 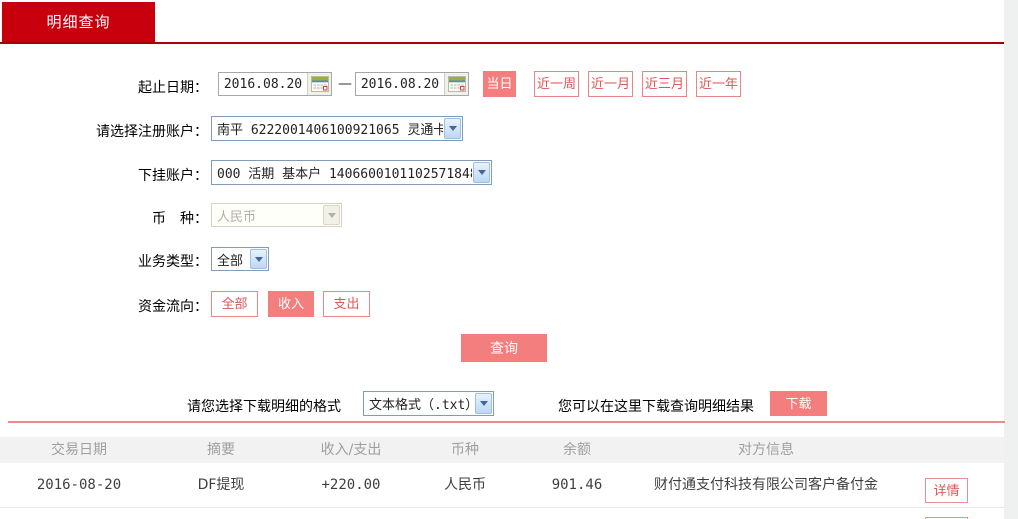 I want to click on quick-range-today-button: 当日, so click(x=499, y=84).